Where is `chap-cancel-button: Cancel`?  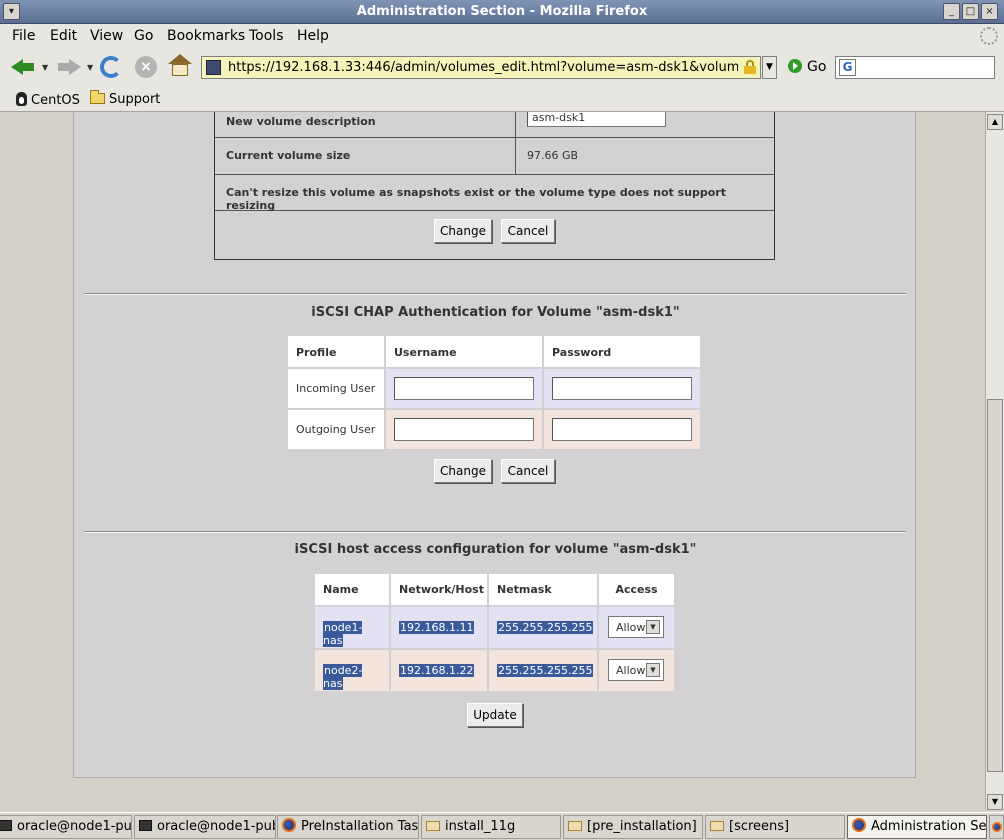 chap-cancel-button: Cancel is located at coordinates (528, 471).